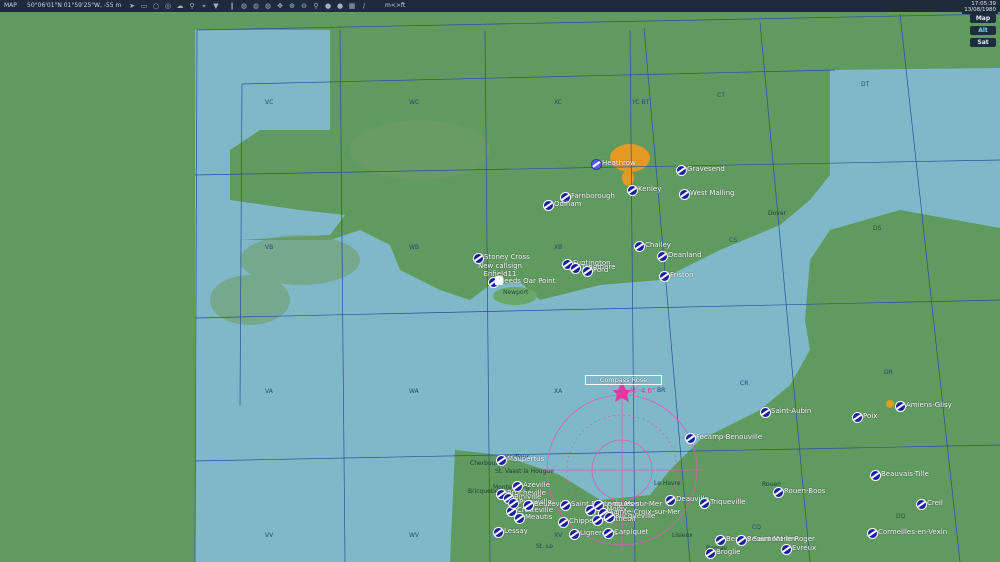 The image size is (1000, 562). Describe the element at coordinates (144, 6) in the screenshot. I see `ruler-icon: ▭` at that location.